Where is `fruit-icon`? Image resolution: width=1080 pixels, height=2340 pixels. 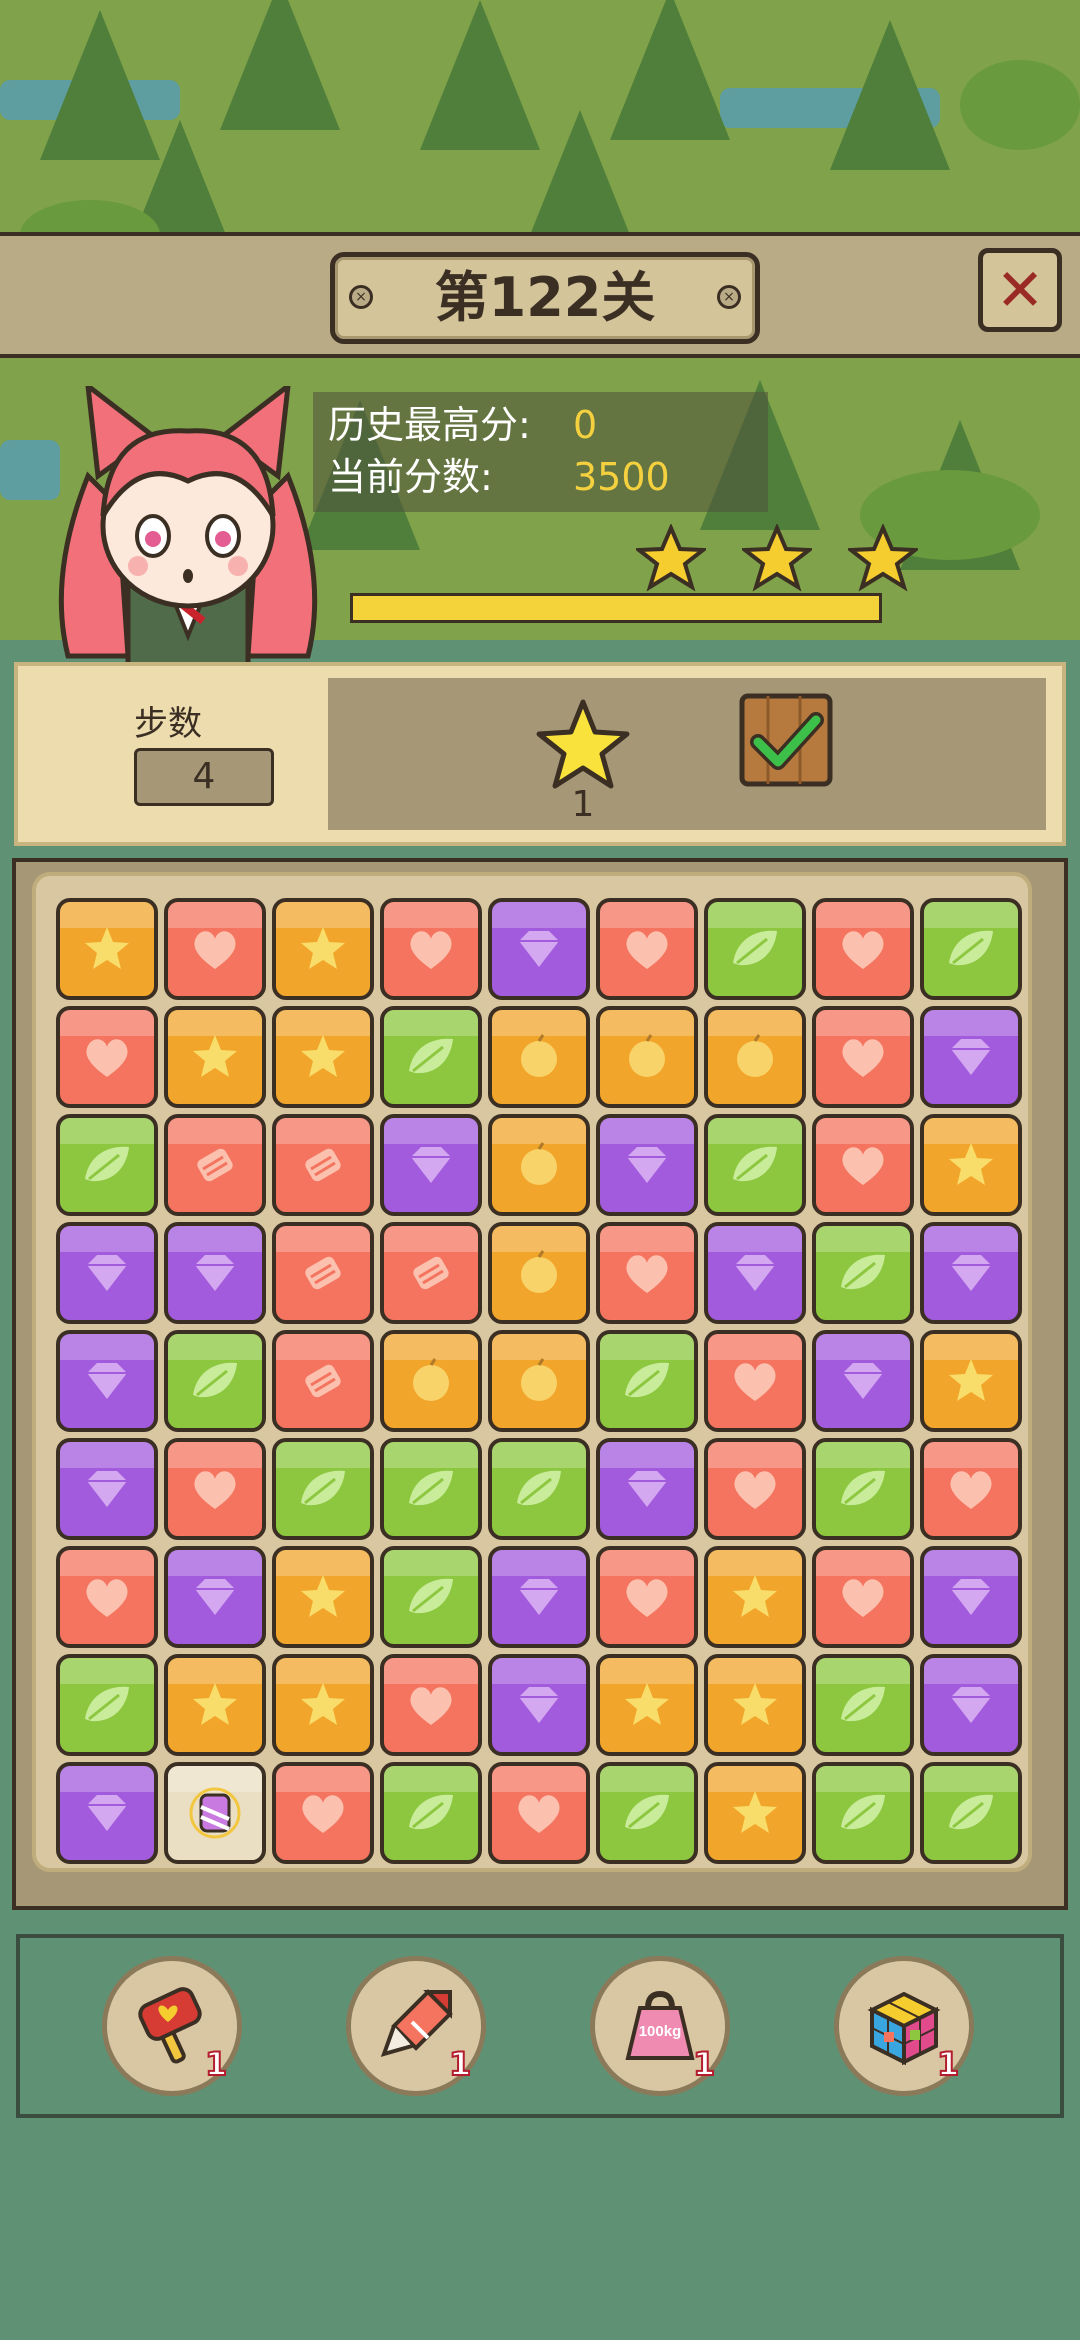 fruit-icon is located at coordinates (539, 1163).